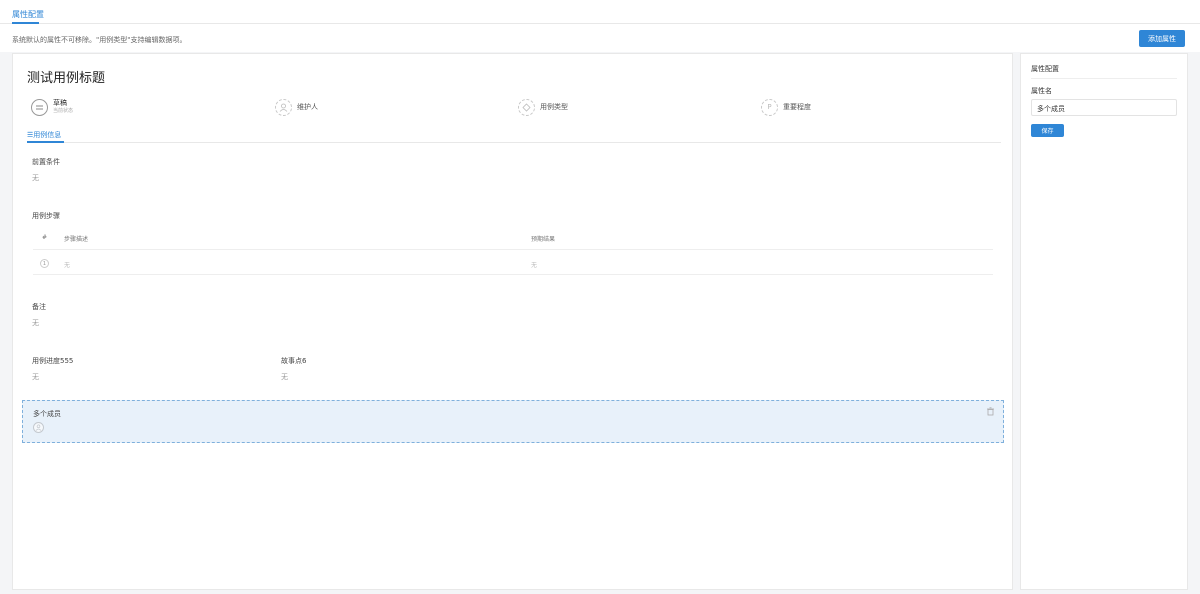 The height and width of the screenshot is (594, 1200). I want to click on status-value: 草稿, so click(60, 103).